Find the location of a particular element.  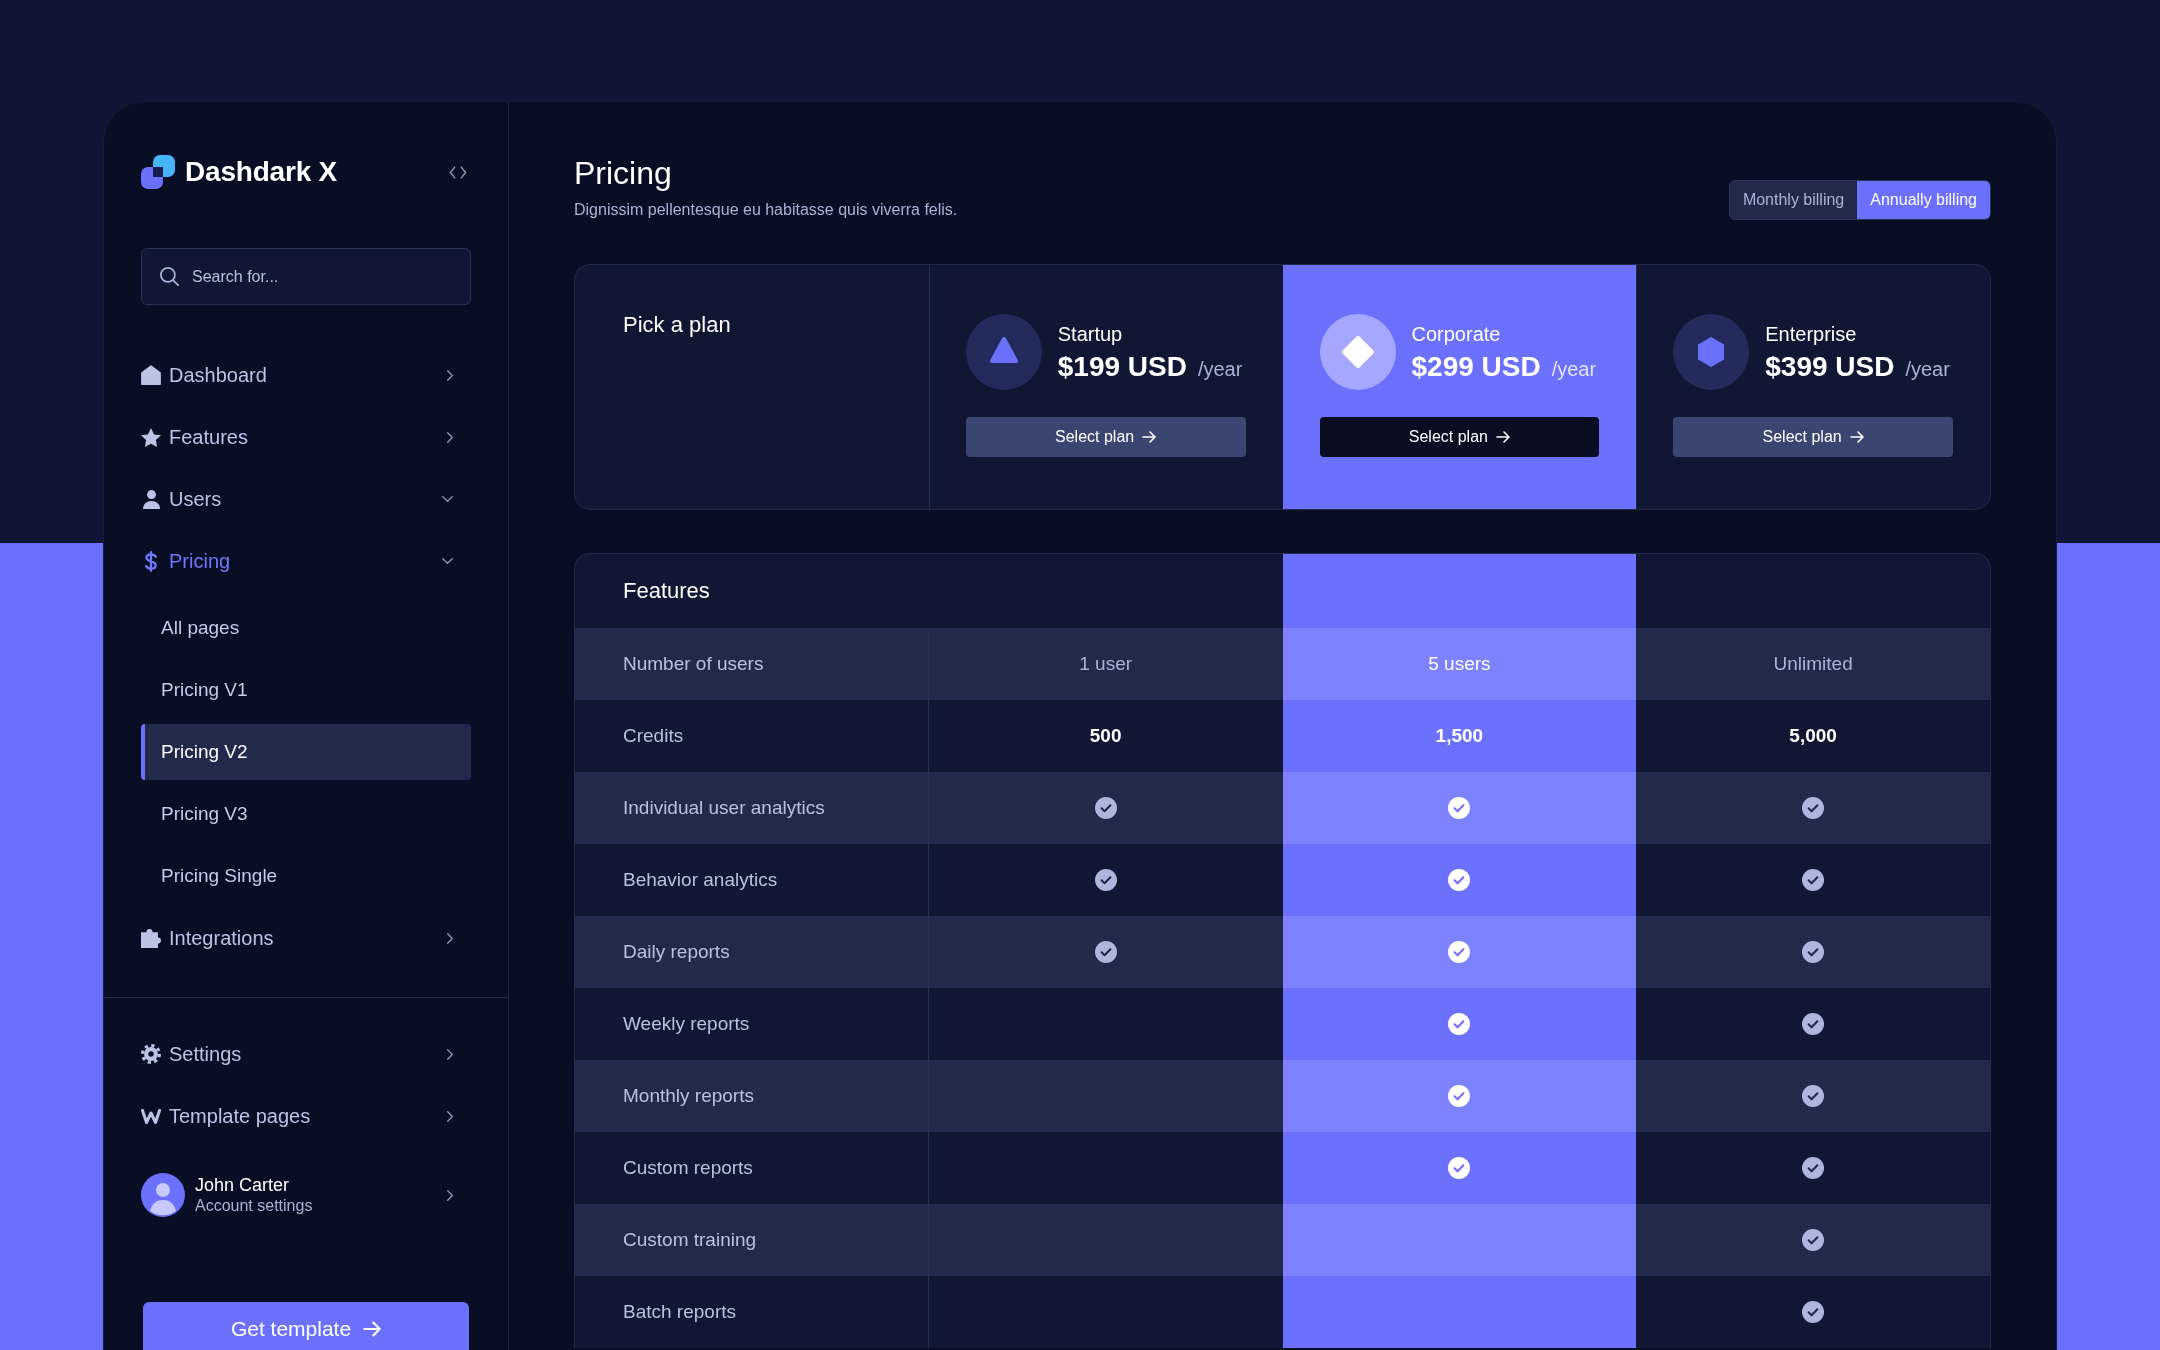

plan-price: $299 USD is located at coordinates (1476, 367).